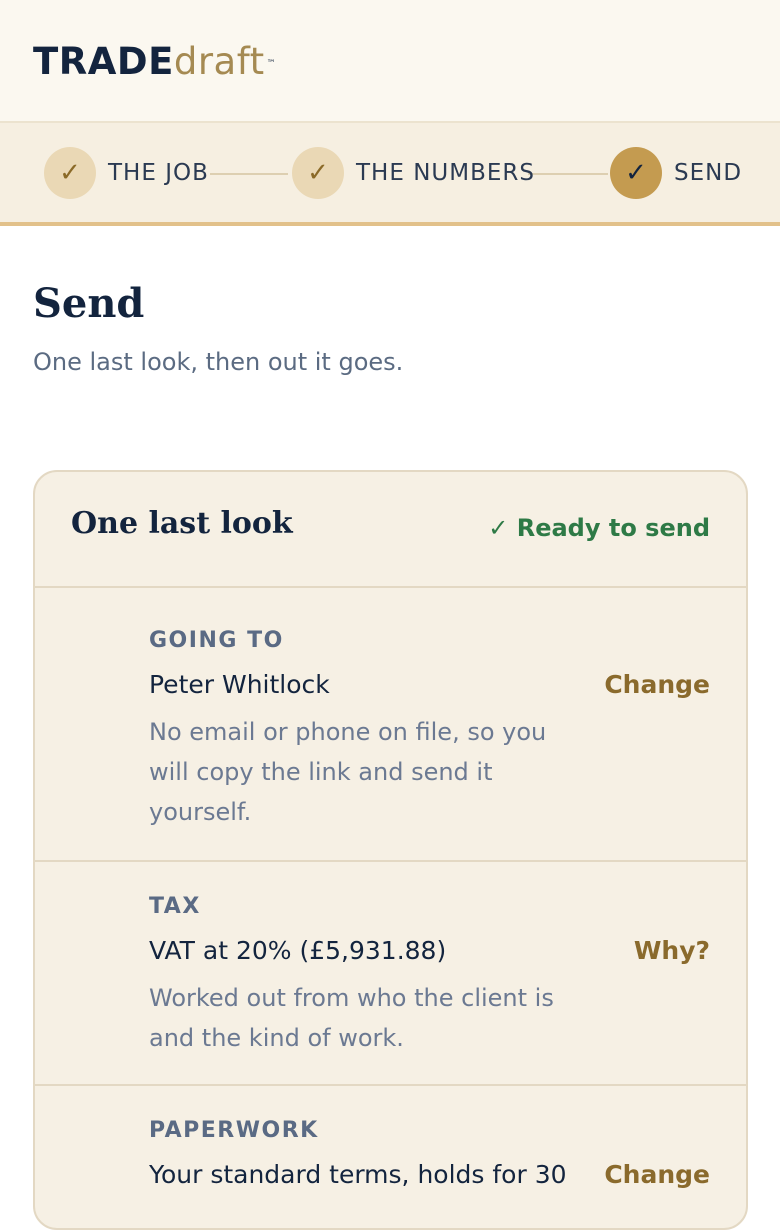 The height and width of the screenshot is (1230, 780). I want to click on tax-why-button: Why?, so click(672, 950).